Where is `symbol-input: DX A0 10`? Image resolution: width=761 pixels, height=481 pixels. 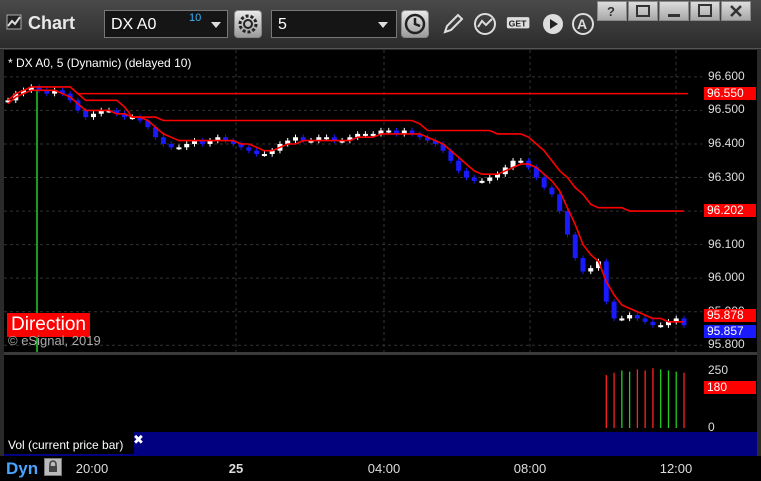
symbol-input: DX A0 10 is located at coordinates (166, 24).